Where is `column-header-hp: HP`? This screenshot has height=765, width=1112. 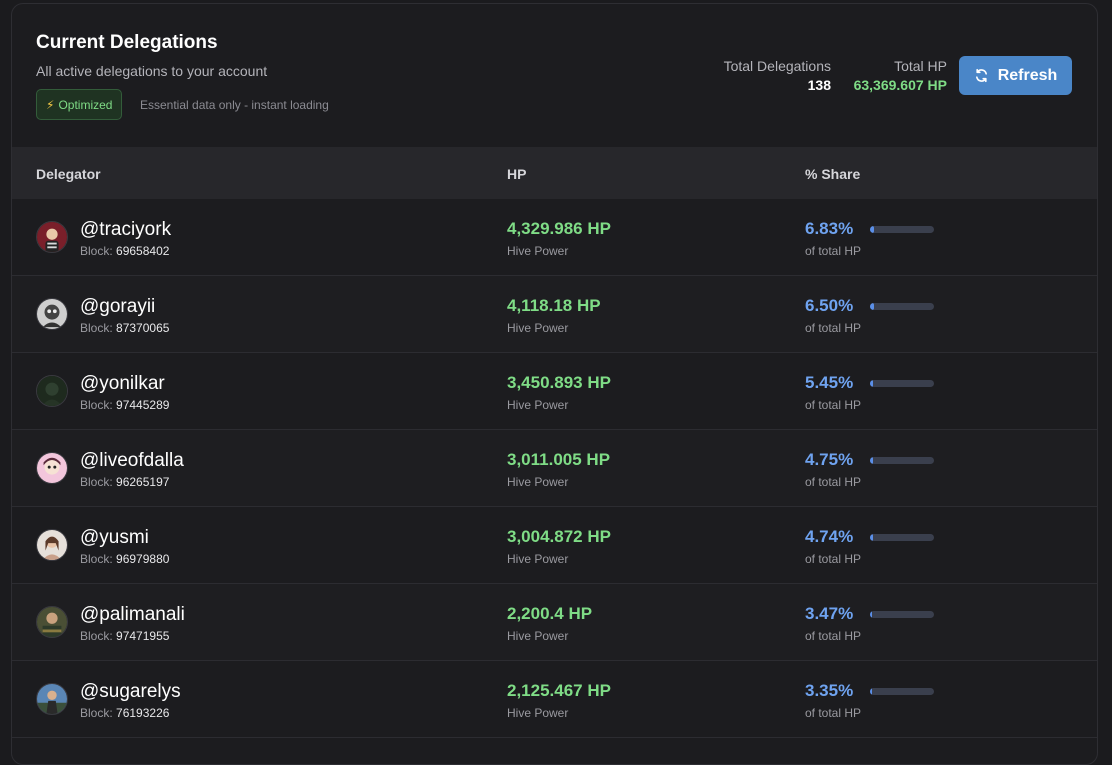
column-header-hp: HP is located at coordinates (517, 174).